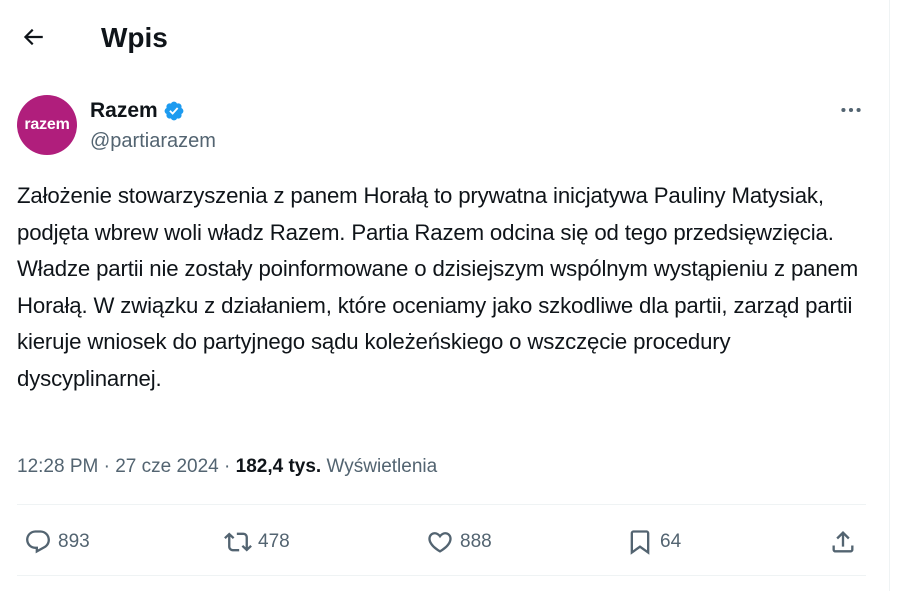  What do you see at coordinates (889, 295) in the screenshot?
I see `column-border` at bounding box center [889, 295].